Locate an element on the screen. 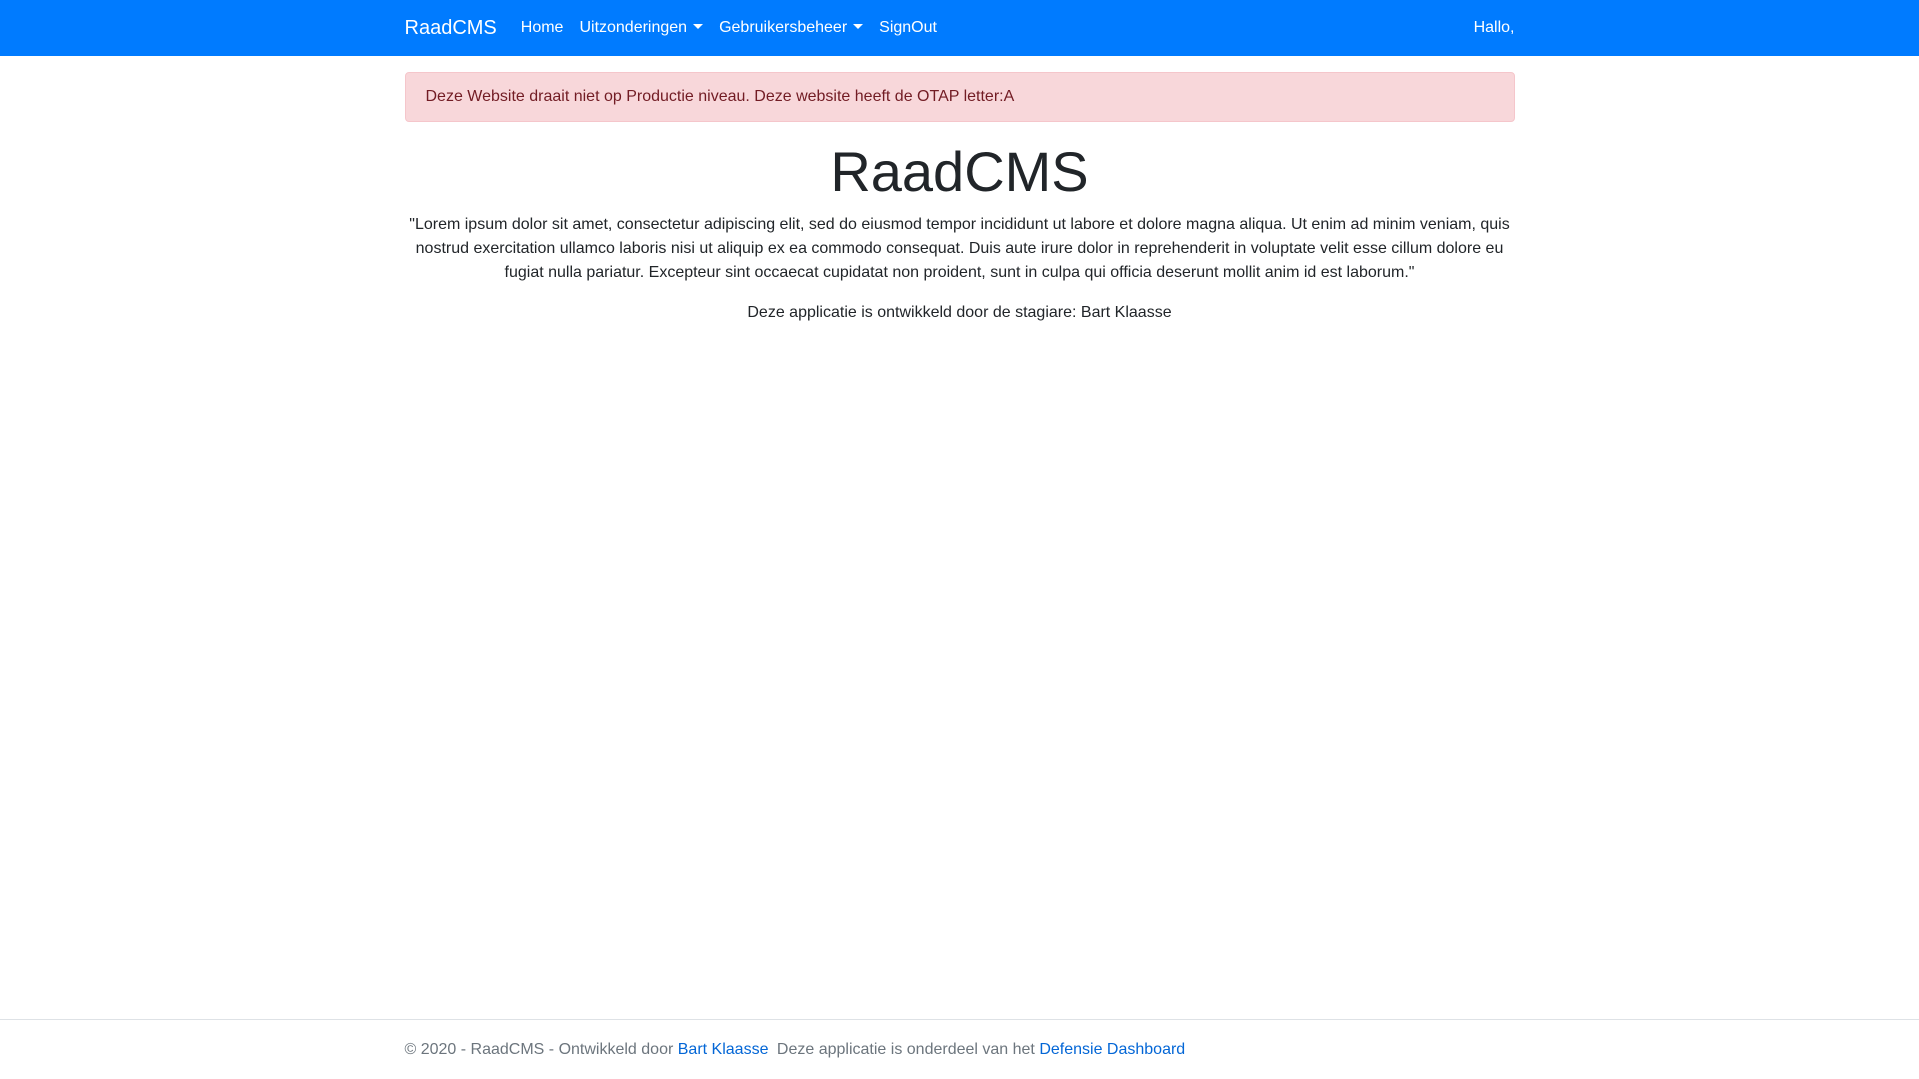  nav-dropdown-uitzonderingen: Uitzonderingen is located at coordinates (641, 28).